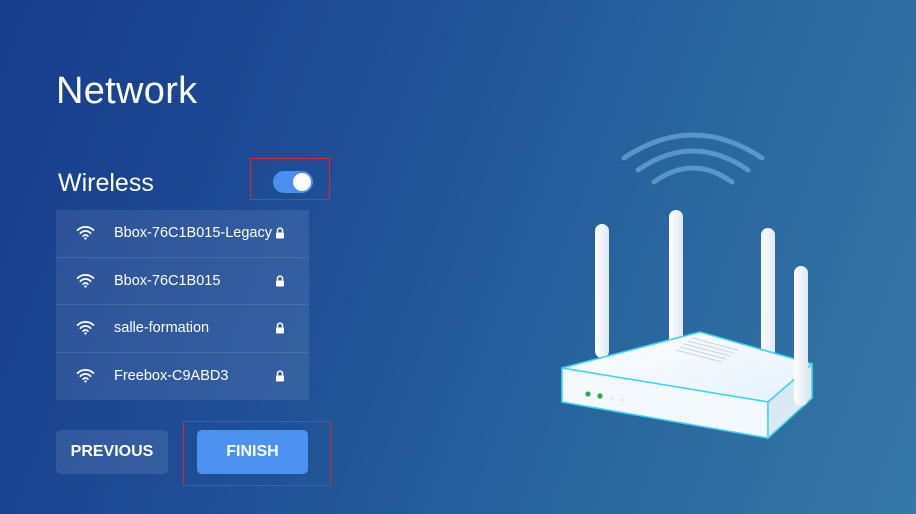  I want to click on toggle-knob, so click(302, 182).